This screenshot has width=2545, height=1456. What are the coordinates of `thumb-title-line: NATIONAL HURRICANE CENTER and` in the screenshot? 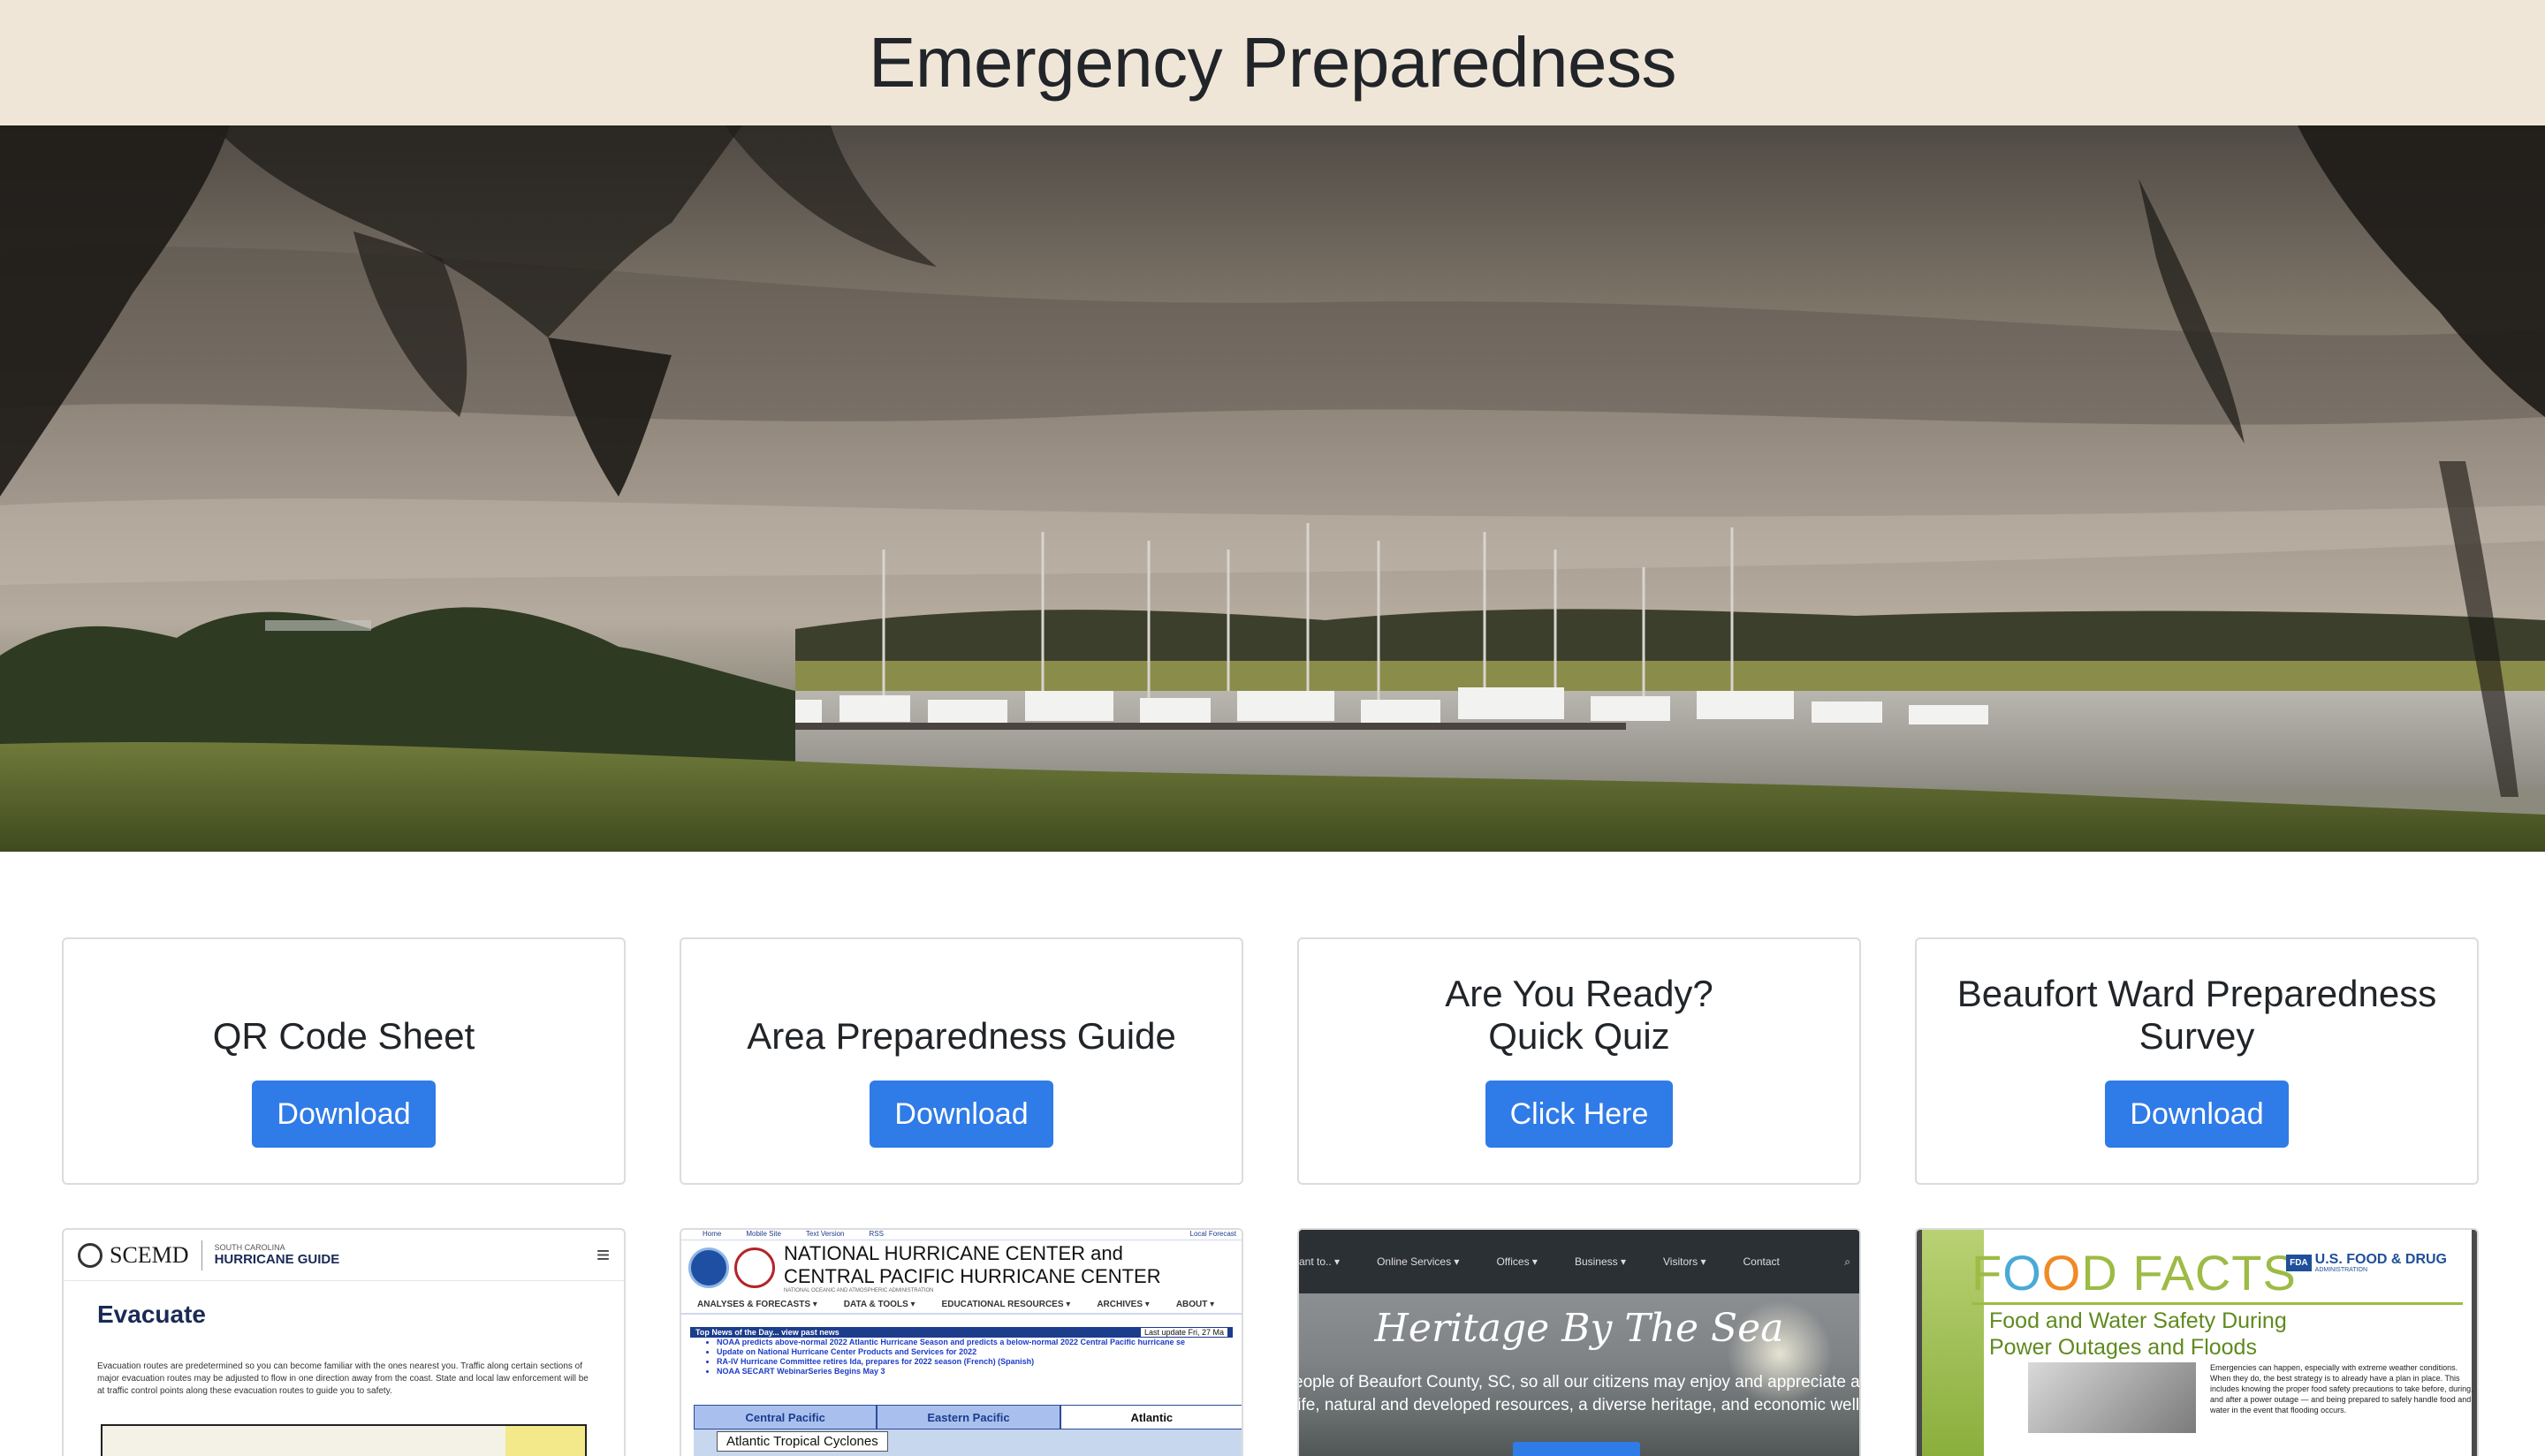 It's located at (953, 1253).